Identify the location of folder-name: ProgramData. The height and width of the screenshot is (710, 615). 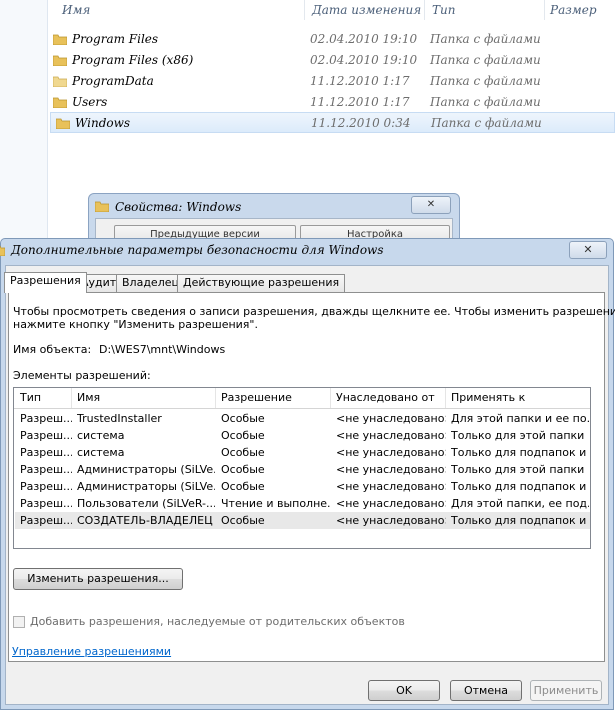
(113, 81).